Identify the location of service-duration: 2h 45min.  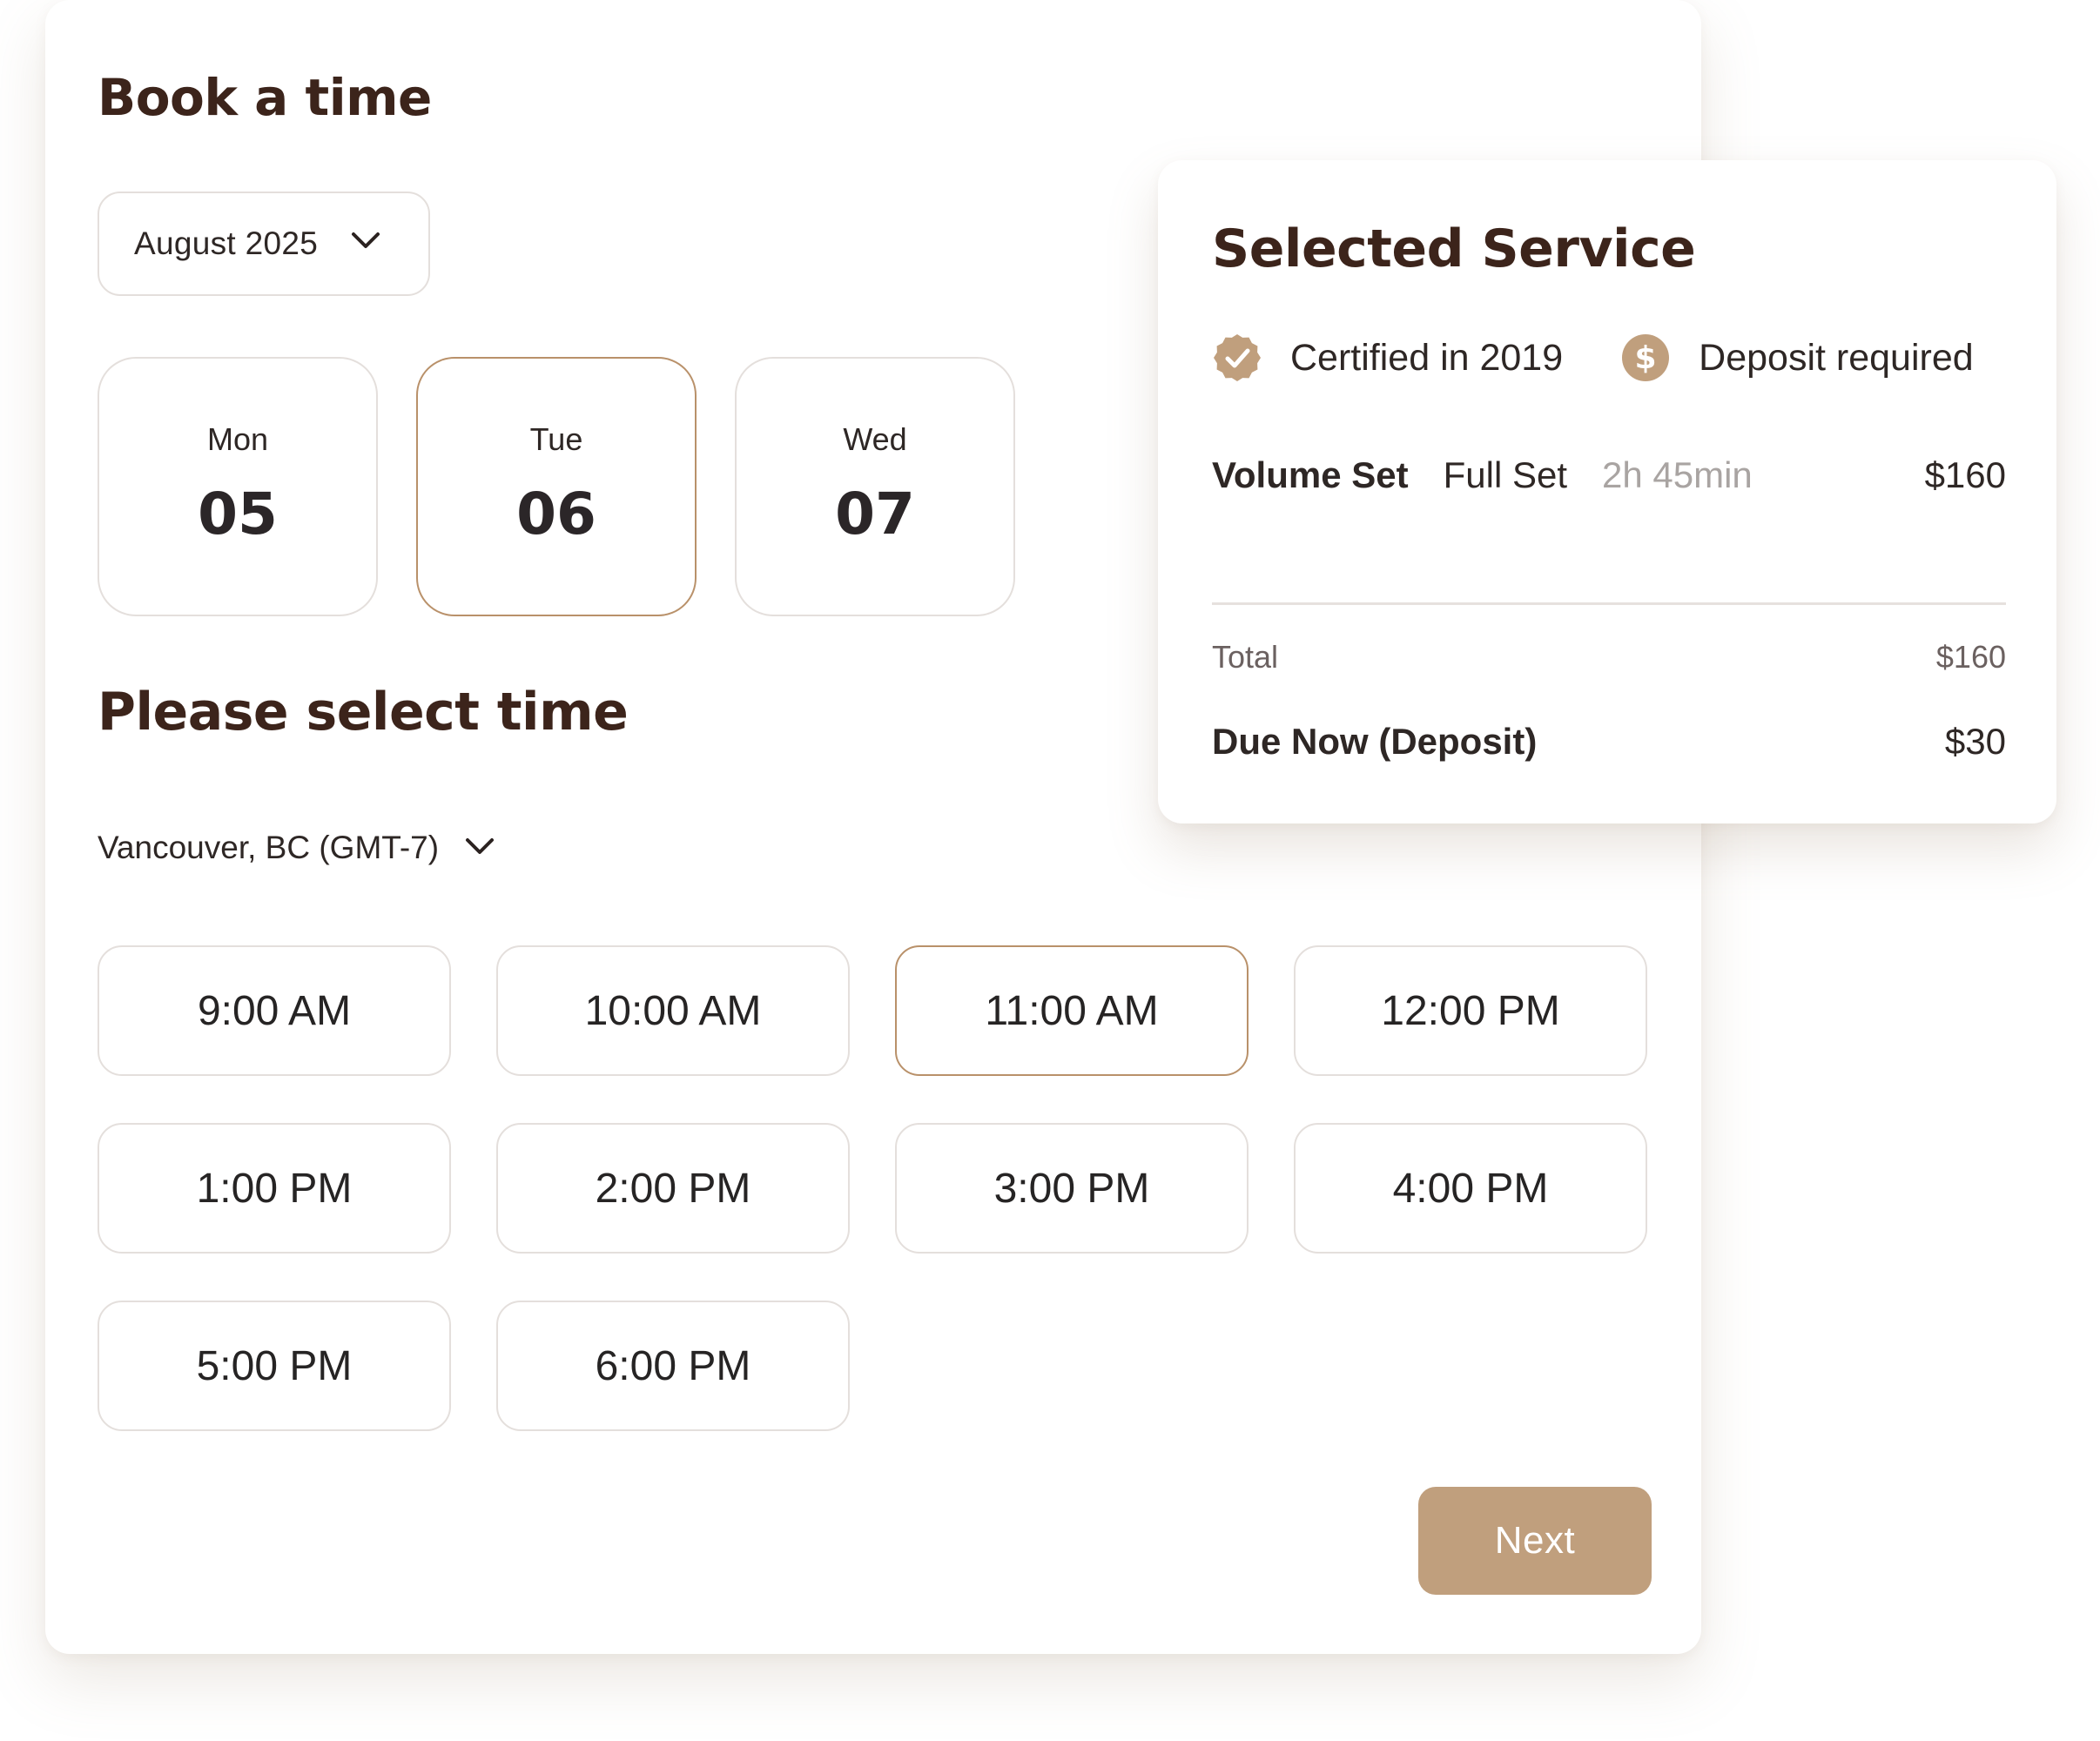
(1678, 475).